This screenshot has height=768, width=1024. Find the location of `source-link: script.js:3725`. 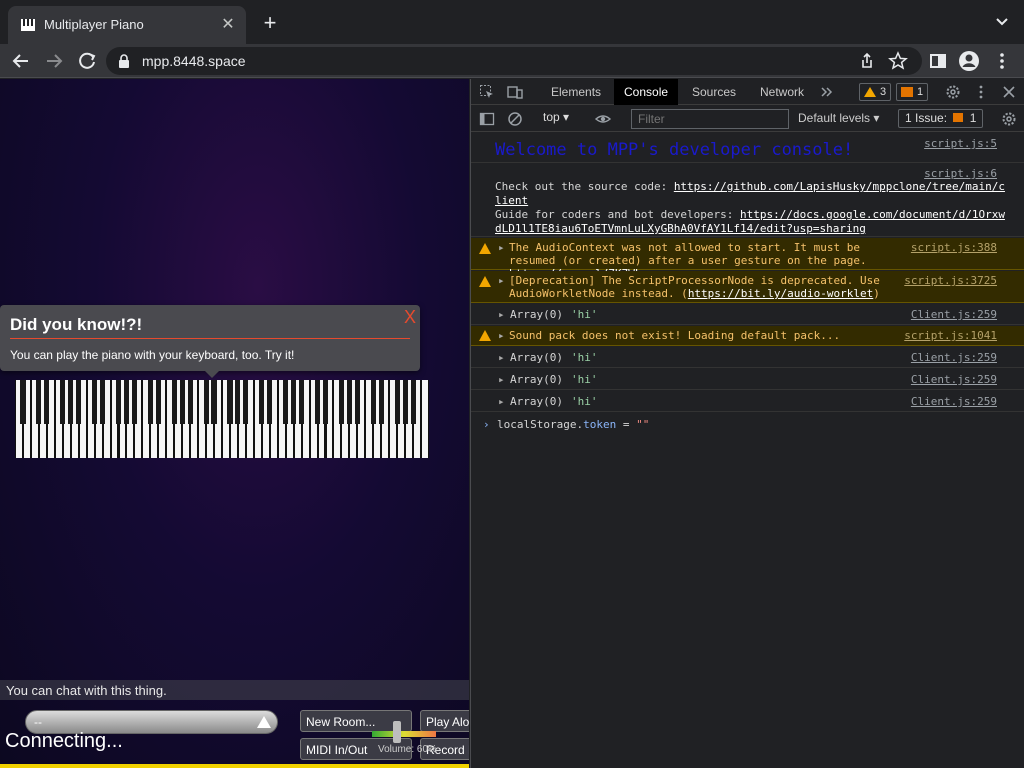

source-link: script.js:3725 is located at coordinates (950, 280).